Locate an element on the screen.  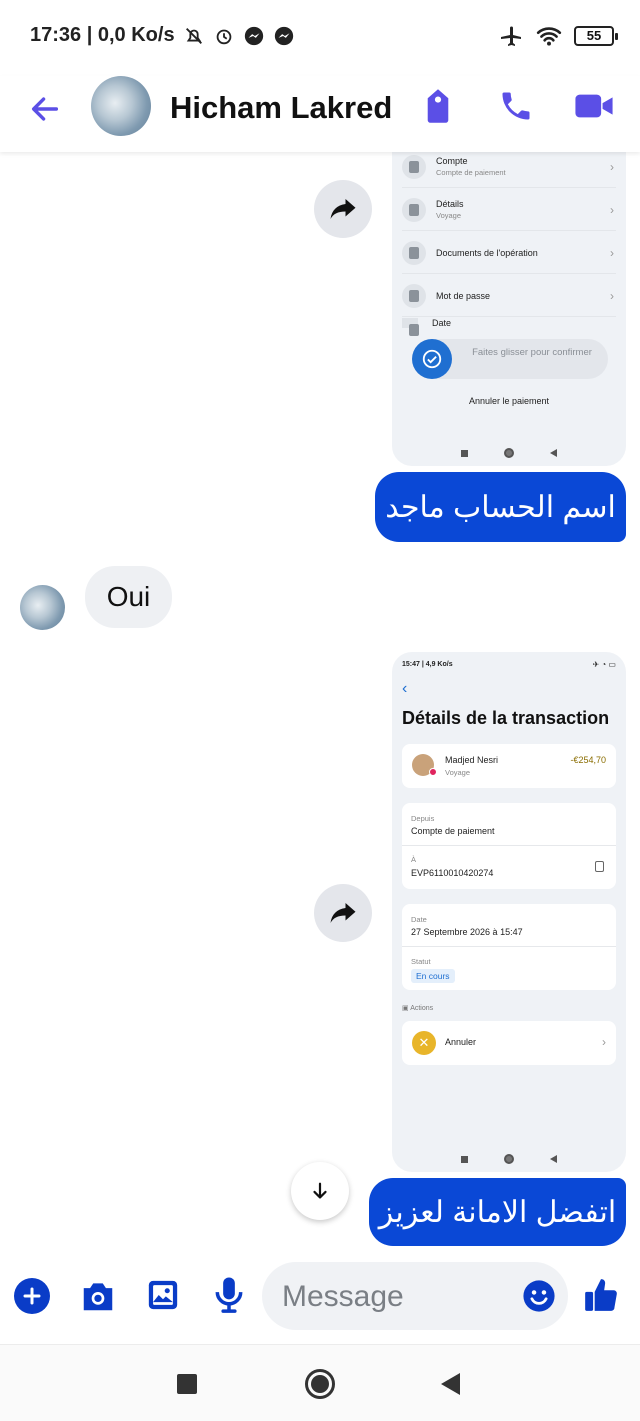
row-title: Compte is located at coordinates (452, 161).